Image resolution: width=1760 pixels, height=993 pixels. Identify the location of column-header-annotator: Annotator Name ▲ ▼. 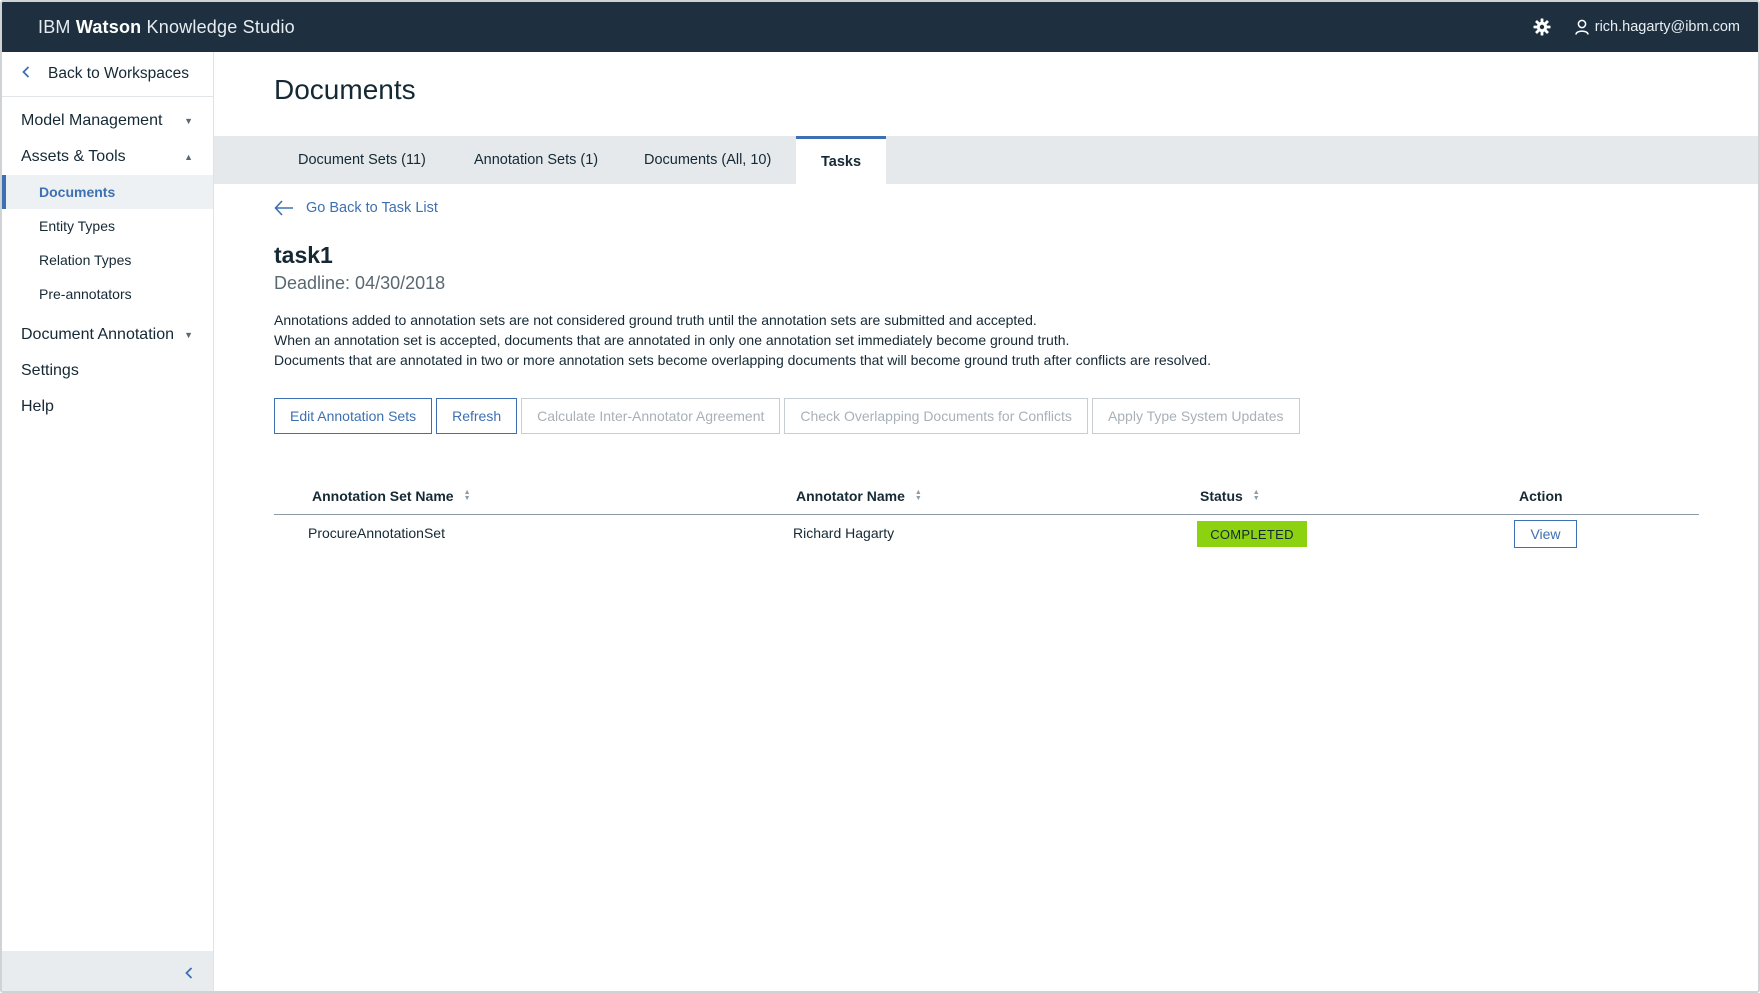
(859, 496).